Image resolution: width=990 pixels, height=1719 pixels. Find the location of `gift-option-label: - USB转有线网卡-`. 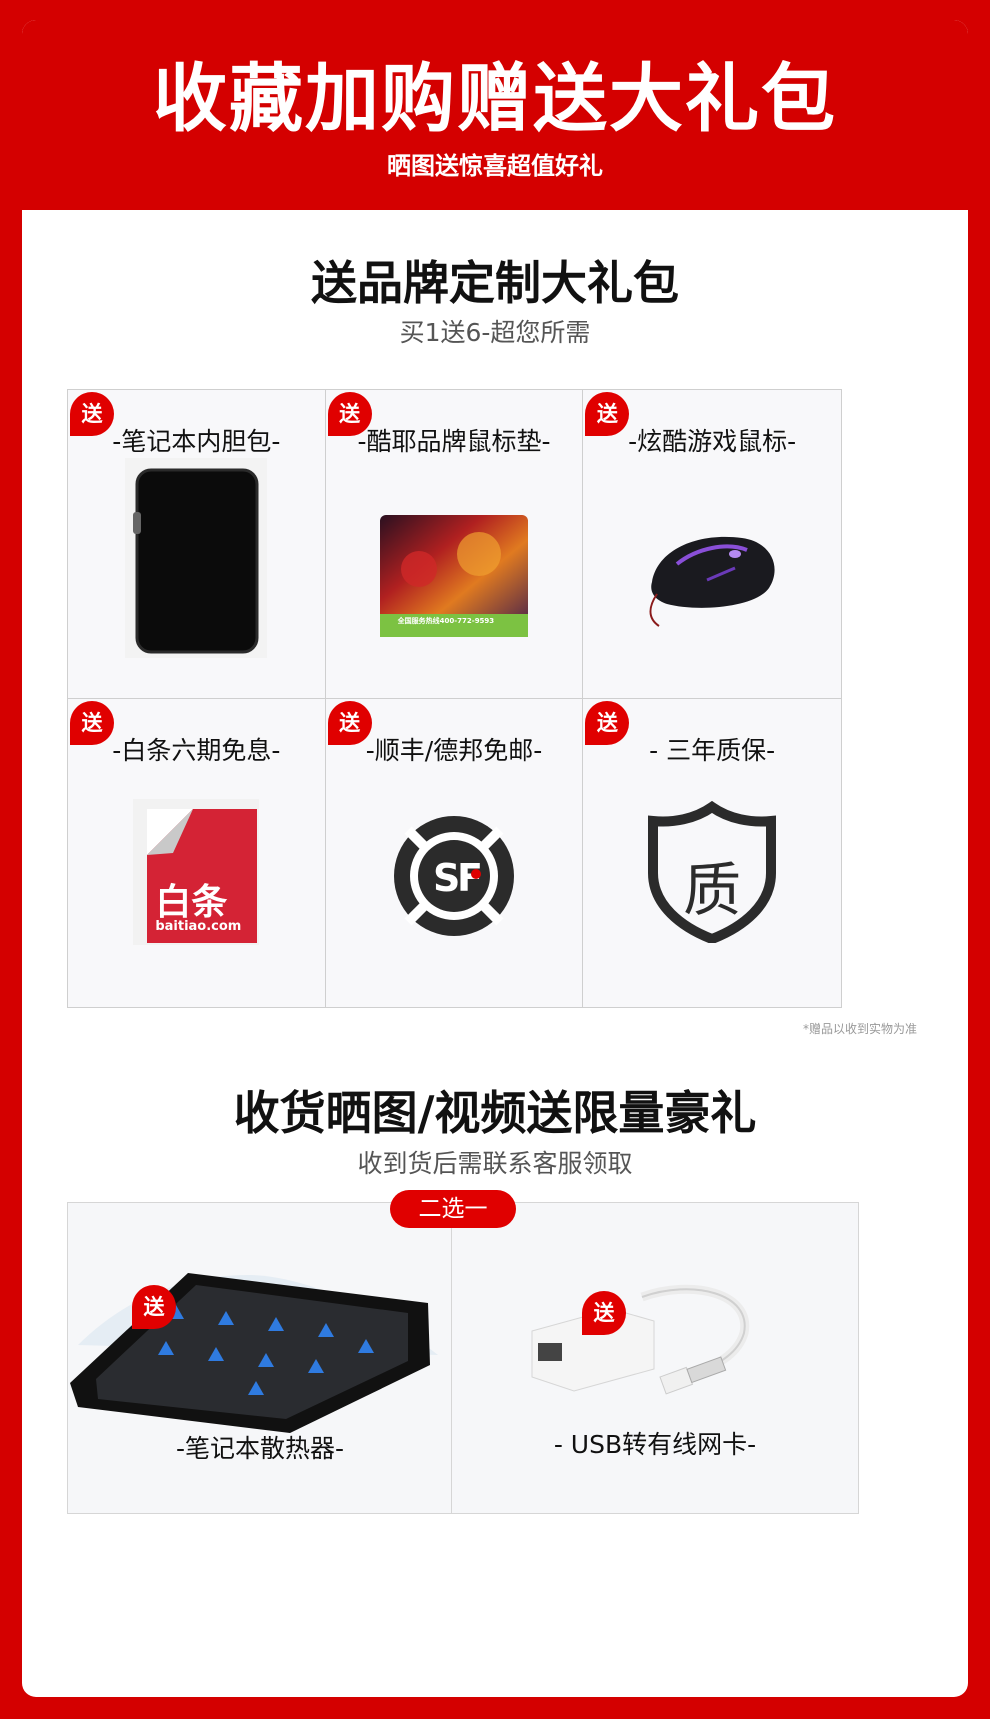

gift-option-label: - USB转有线网卡- is located at coordinates (655, 1444).